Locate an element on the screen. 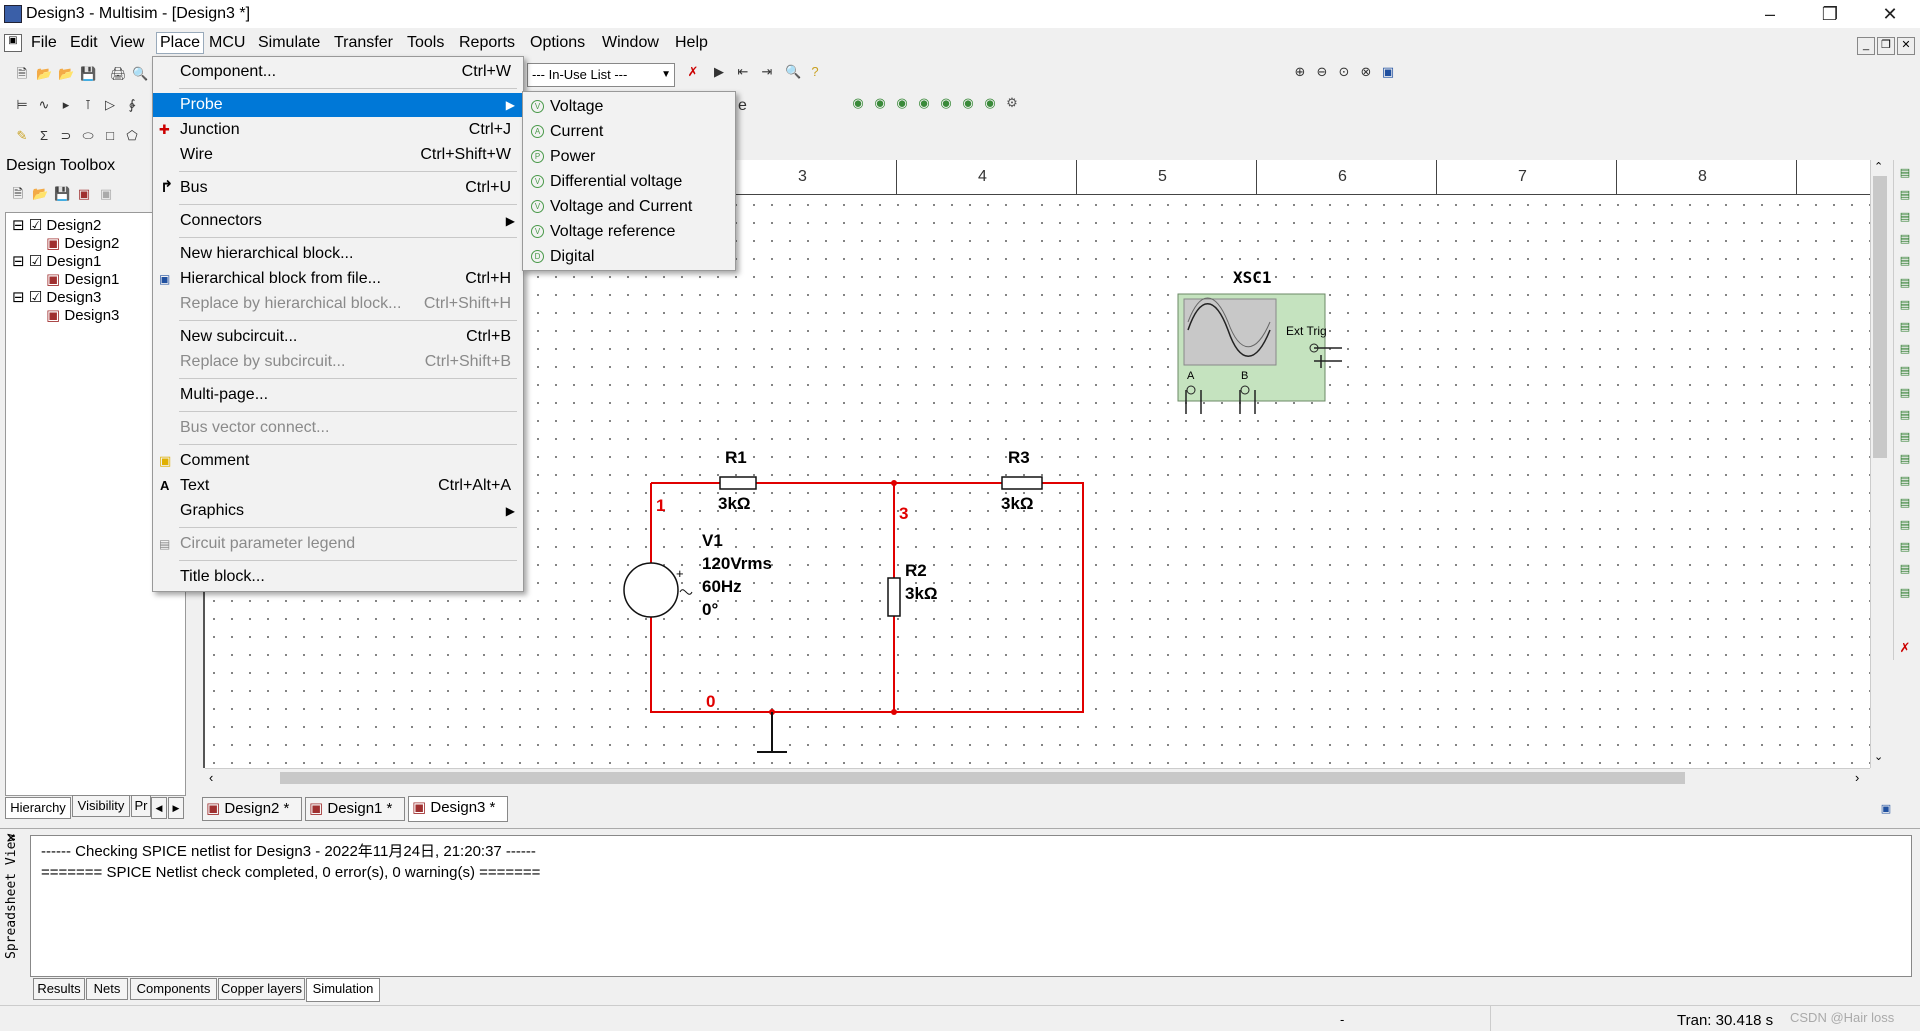  junction is located at coordinates (894, 712).